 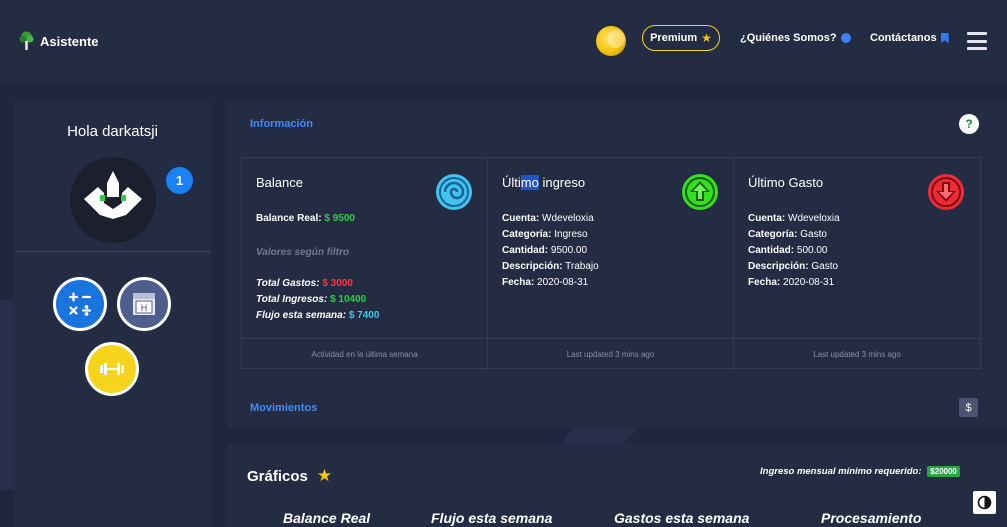 What do you see at coordinates (674, 38) in the screenshot?
I see `premium-label: Premium` at bounding box center [674, 38].